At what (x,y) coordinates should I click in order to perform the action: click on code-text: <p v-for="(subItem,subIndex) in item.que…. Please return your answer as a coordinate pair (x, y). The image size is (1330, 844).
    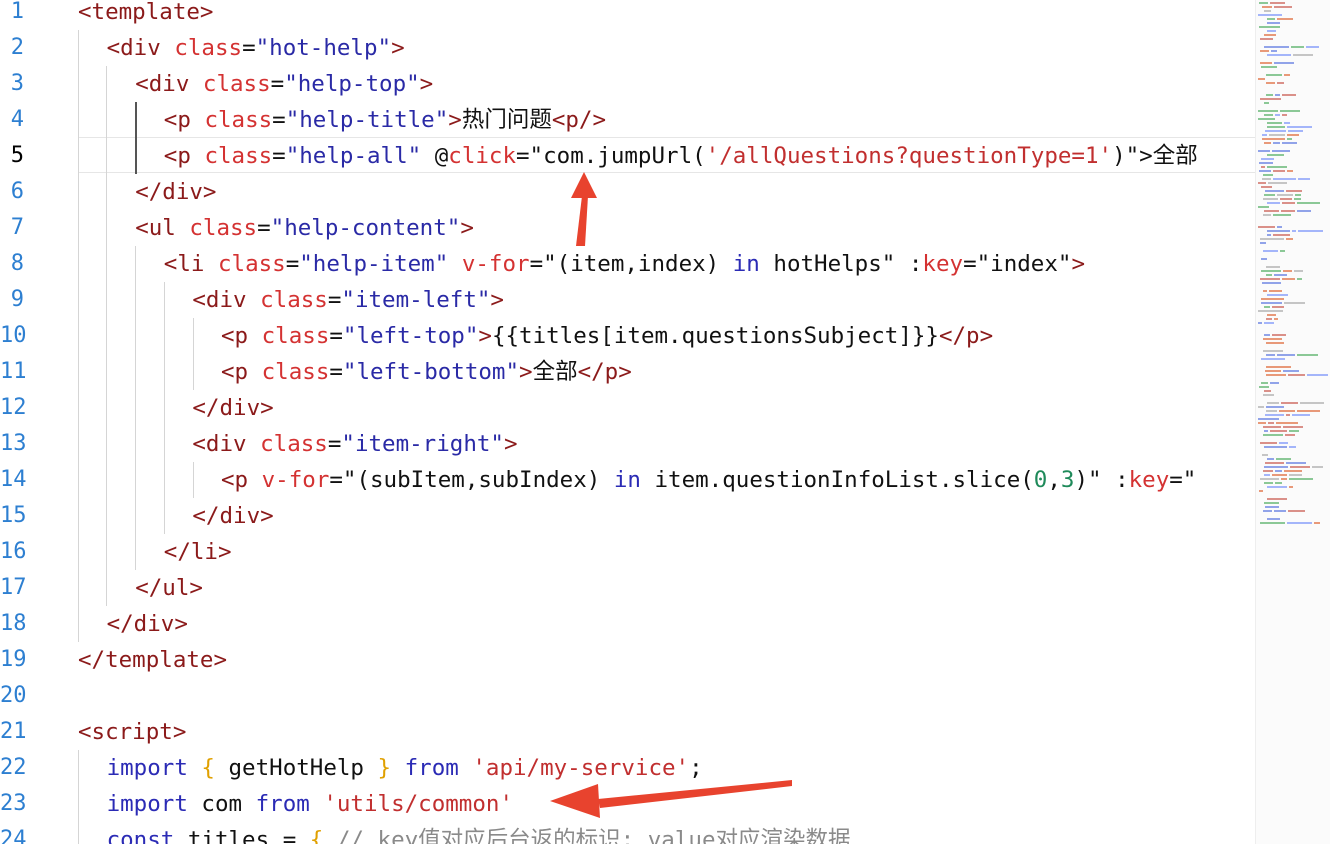
    Looking at the image, I should click on (708, 480).